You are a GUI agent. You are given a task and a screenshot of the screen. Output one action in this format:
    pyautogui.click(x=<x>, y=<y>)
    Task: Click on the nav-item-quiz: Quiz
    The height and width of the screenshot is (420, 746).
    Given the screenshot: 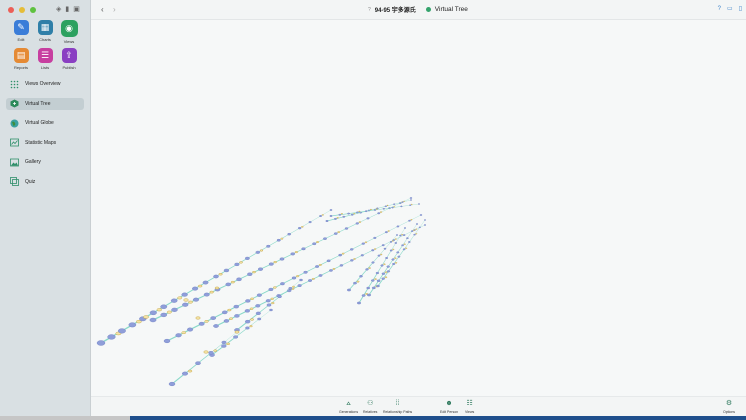 What is the action you would take?
    pyautogui.click(x=45, y=182)
    